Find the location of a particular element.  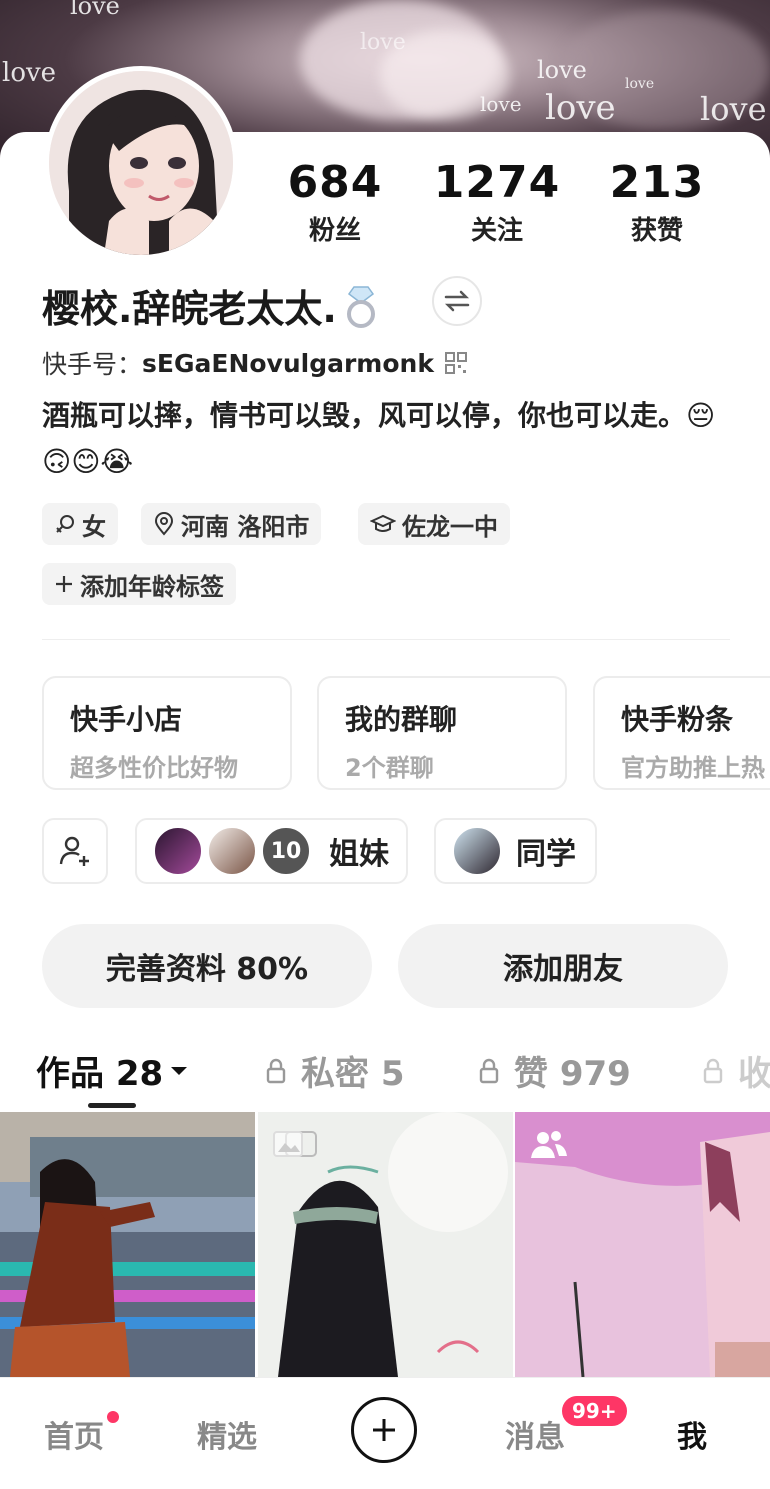

qr-code-icon is located at coordinates (456, 363).